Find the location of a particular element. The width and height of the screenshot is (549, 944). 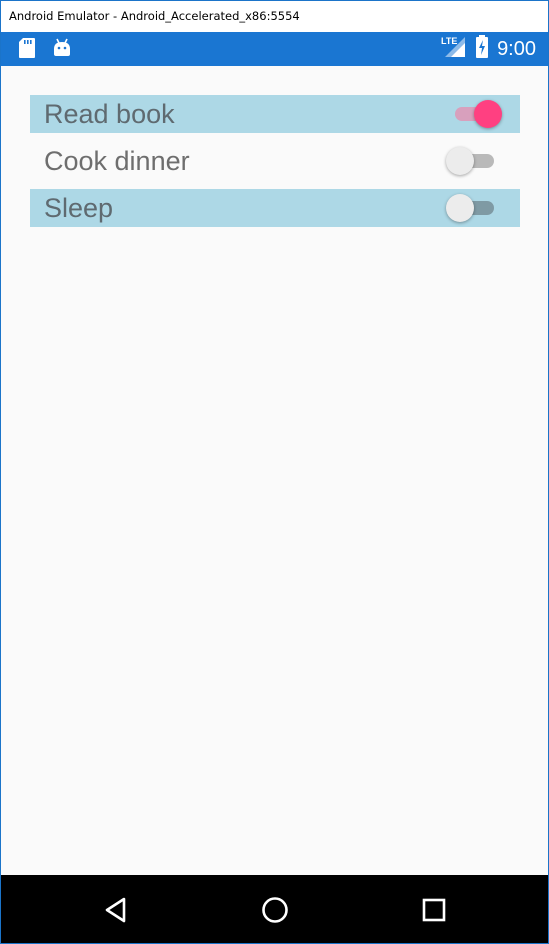

item-label: Cook dinner is located at coordinates (117, 161).